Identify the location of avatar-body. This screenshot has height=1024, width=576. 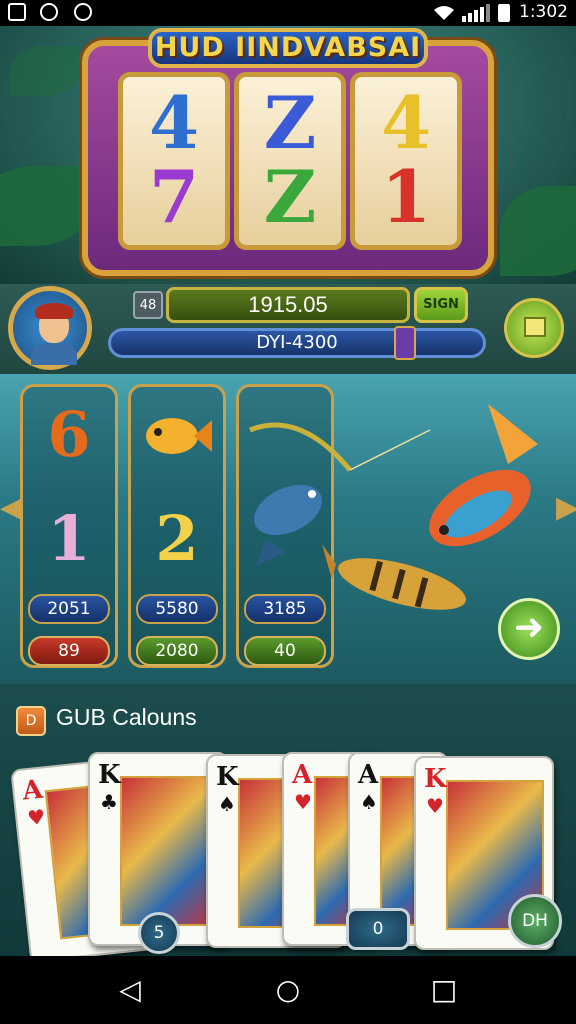
(54, 354).